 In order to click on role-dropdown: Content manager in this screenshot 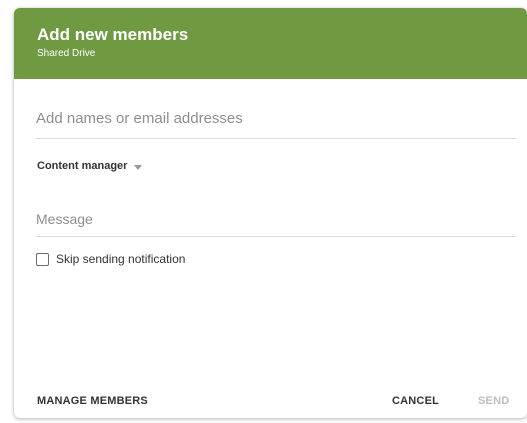, I will do `click(90, 166)`.